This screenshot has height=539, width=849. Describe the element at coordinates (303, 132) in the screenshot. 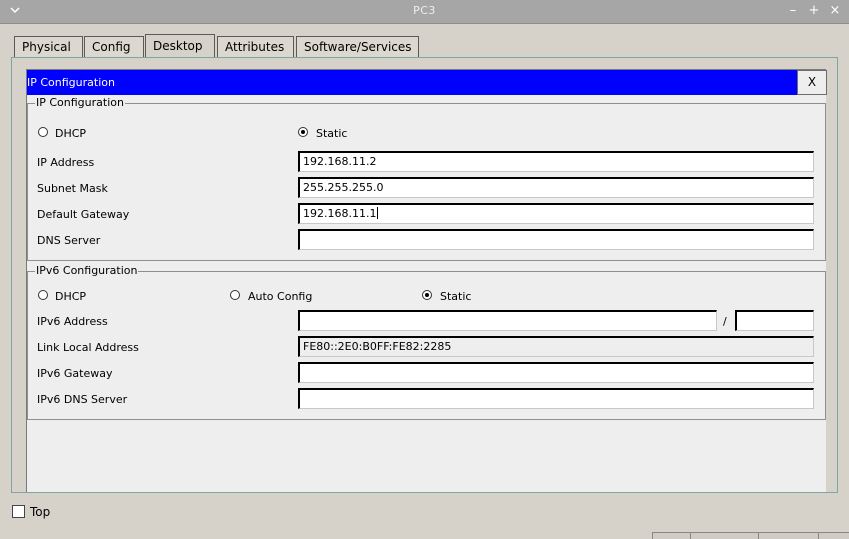

I see `ipv4-static-radio` at that location.